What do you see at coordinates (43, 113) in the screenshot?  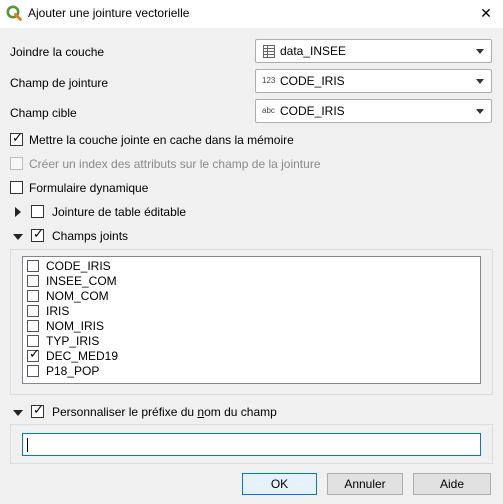 I see `target-field-label: Champ cible` at bounding box center [43, 113].